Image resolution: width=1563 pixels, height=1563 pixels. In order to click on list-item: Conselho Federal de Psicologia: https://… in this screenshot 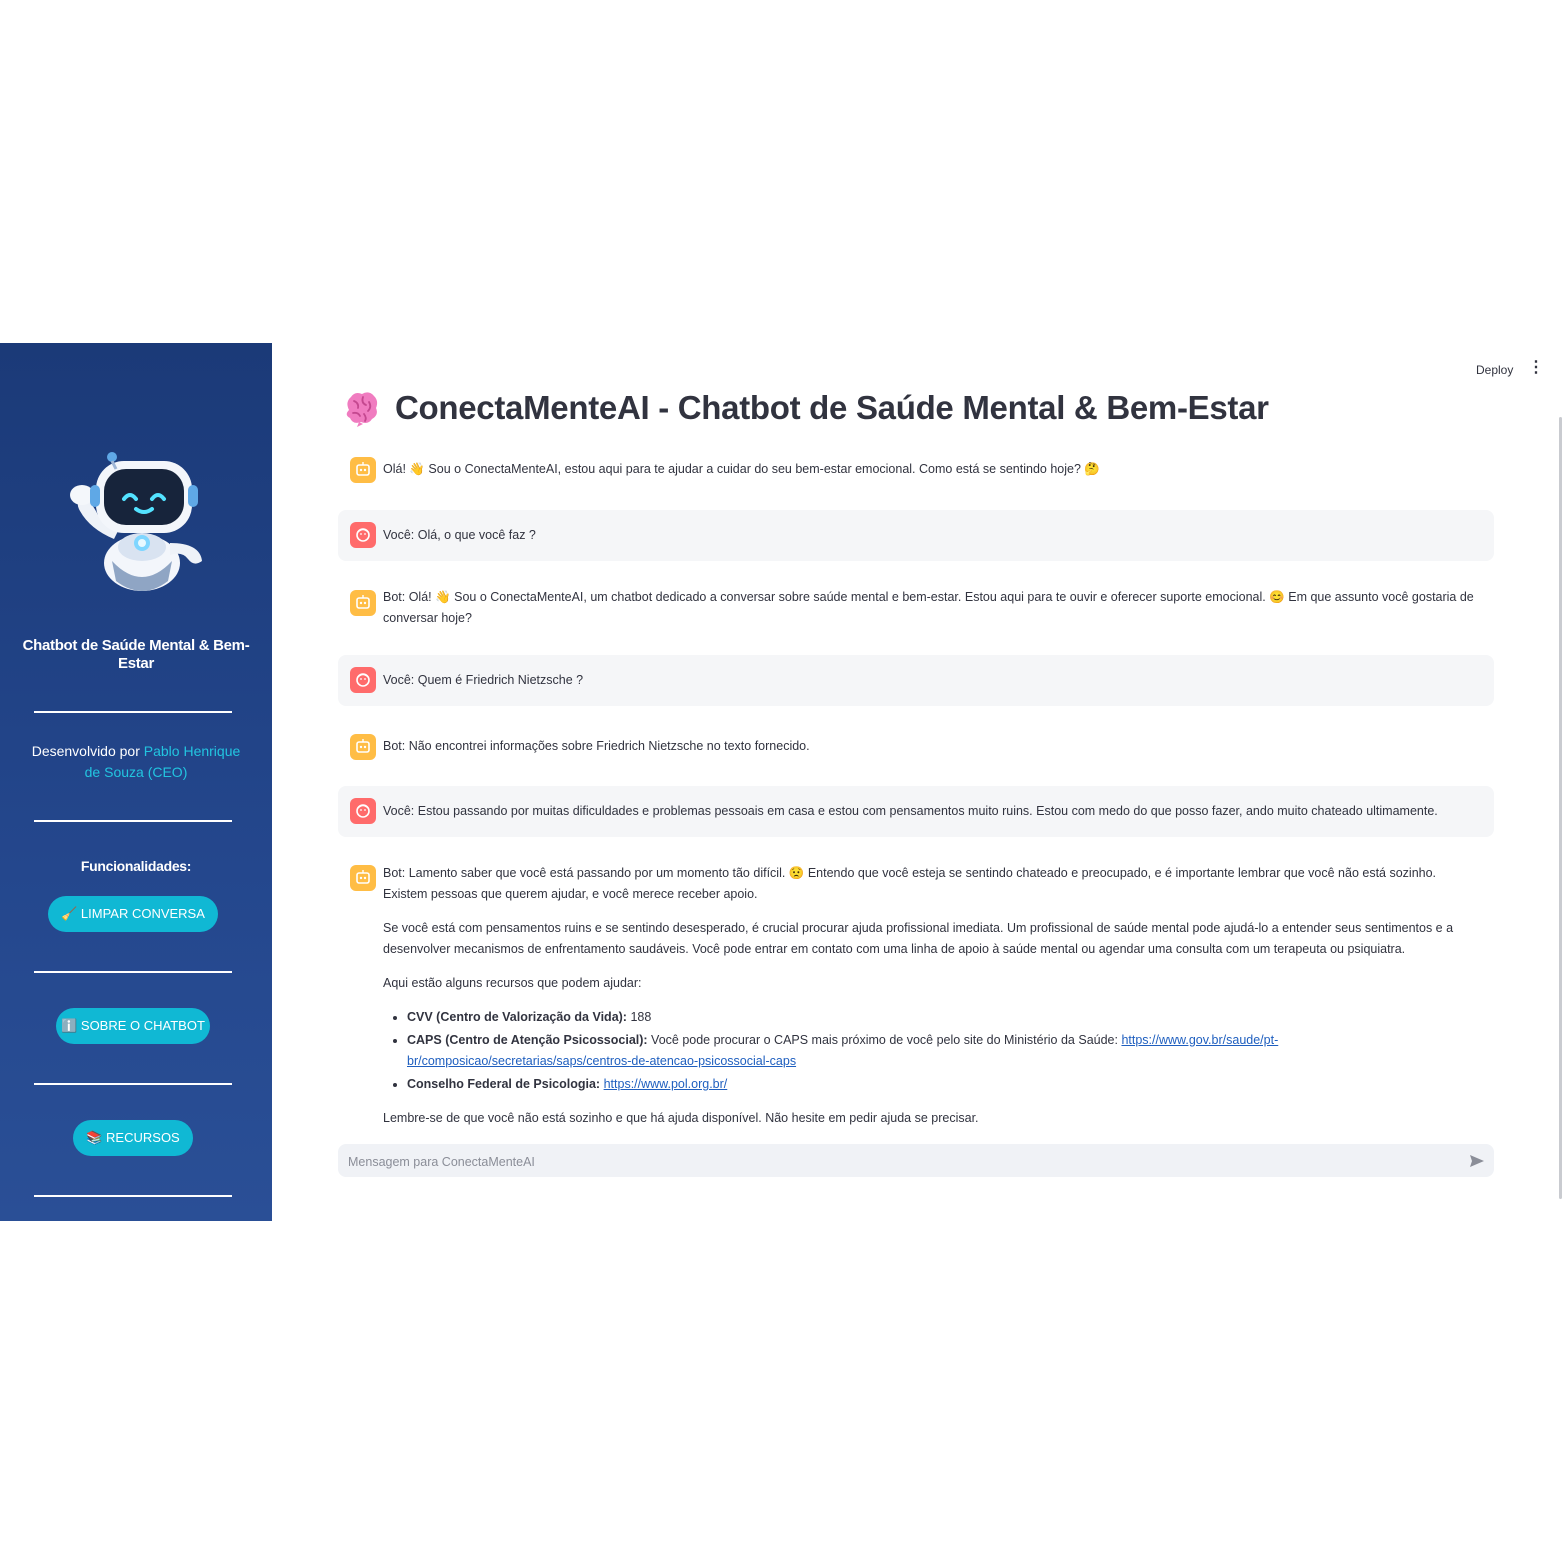, I will do `click(944, 1084)`.